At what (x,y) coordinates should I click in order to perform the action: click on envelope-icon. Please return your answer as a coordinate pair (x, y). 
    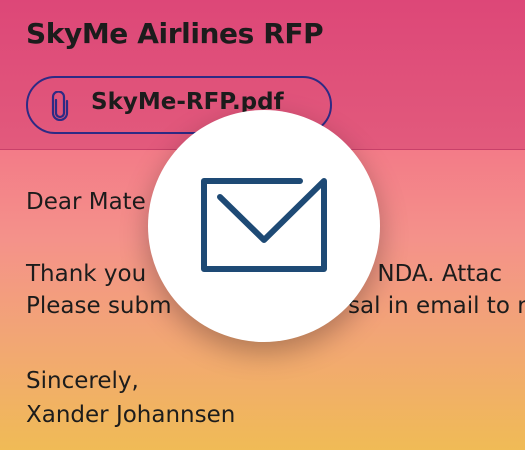
    Looking at the image, I should click on (264, 225).